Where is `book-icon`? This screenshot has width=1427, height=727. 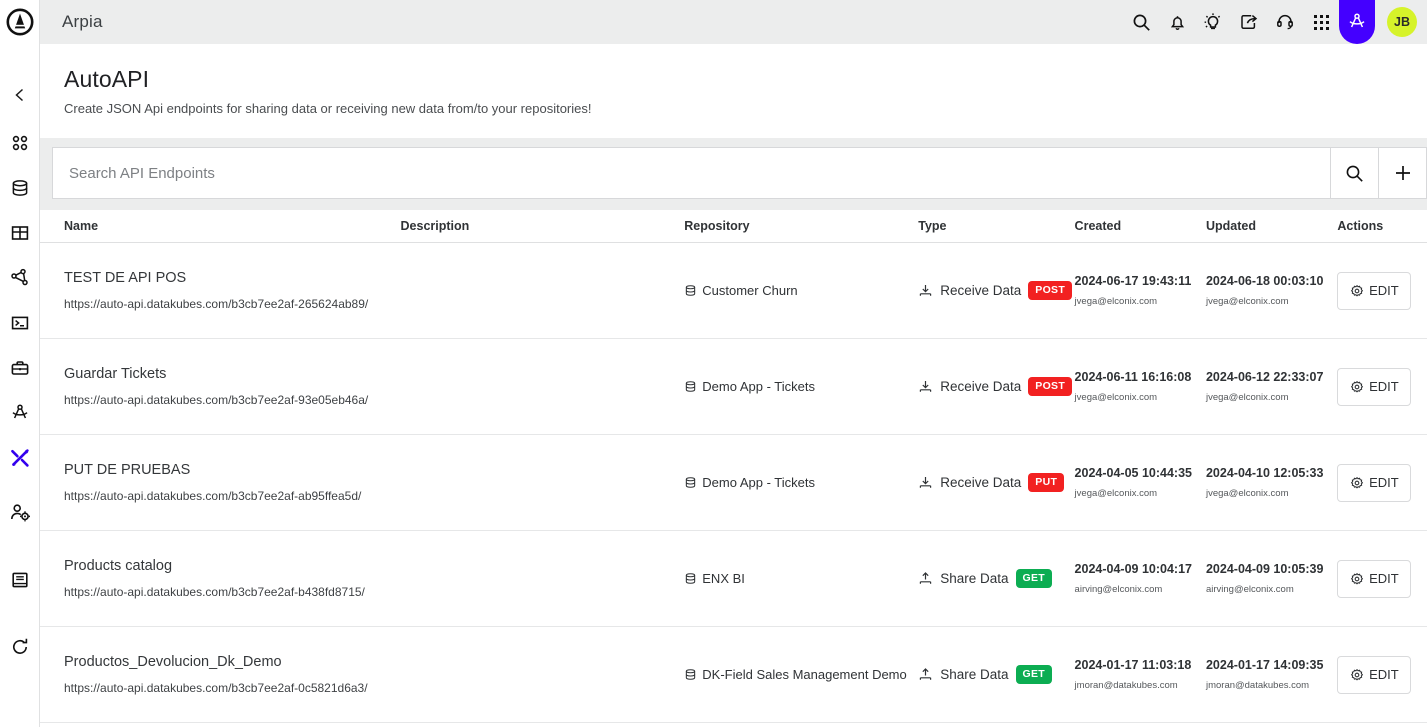 book-icon is located at coordinates (19, 579).